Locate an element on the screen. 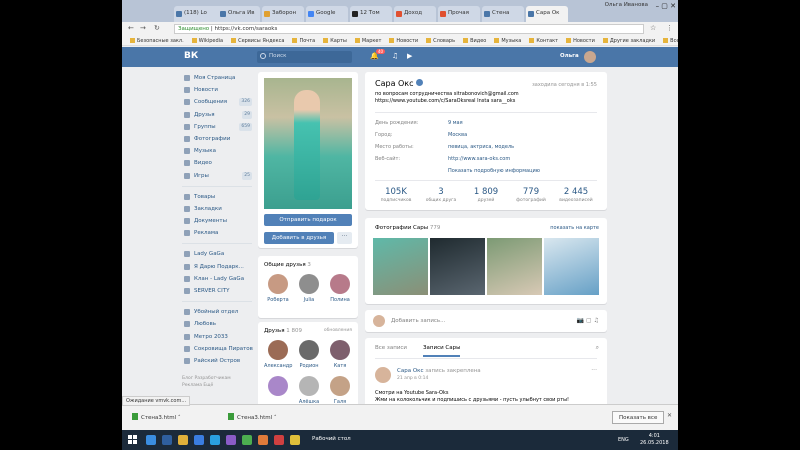  friend: Галя is located at coordinates (340, 390).